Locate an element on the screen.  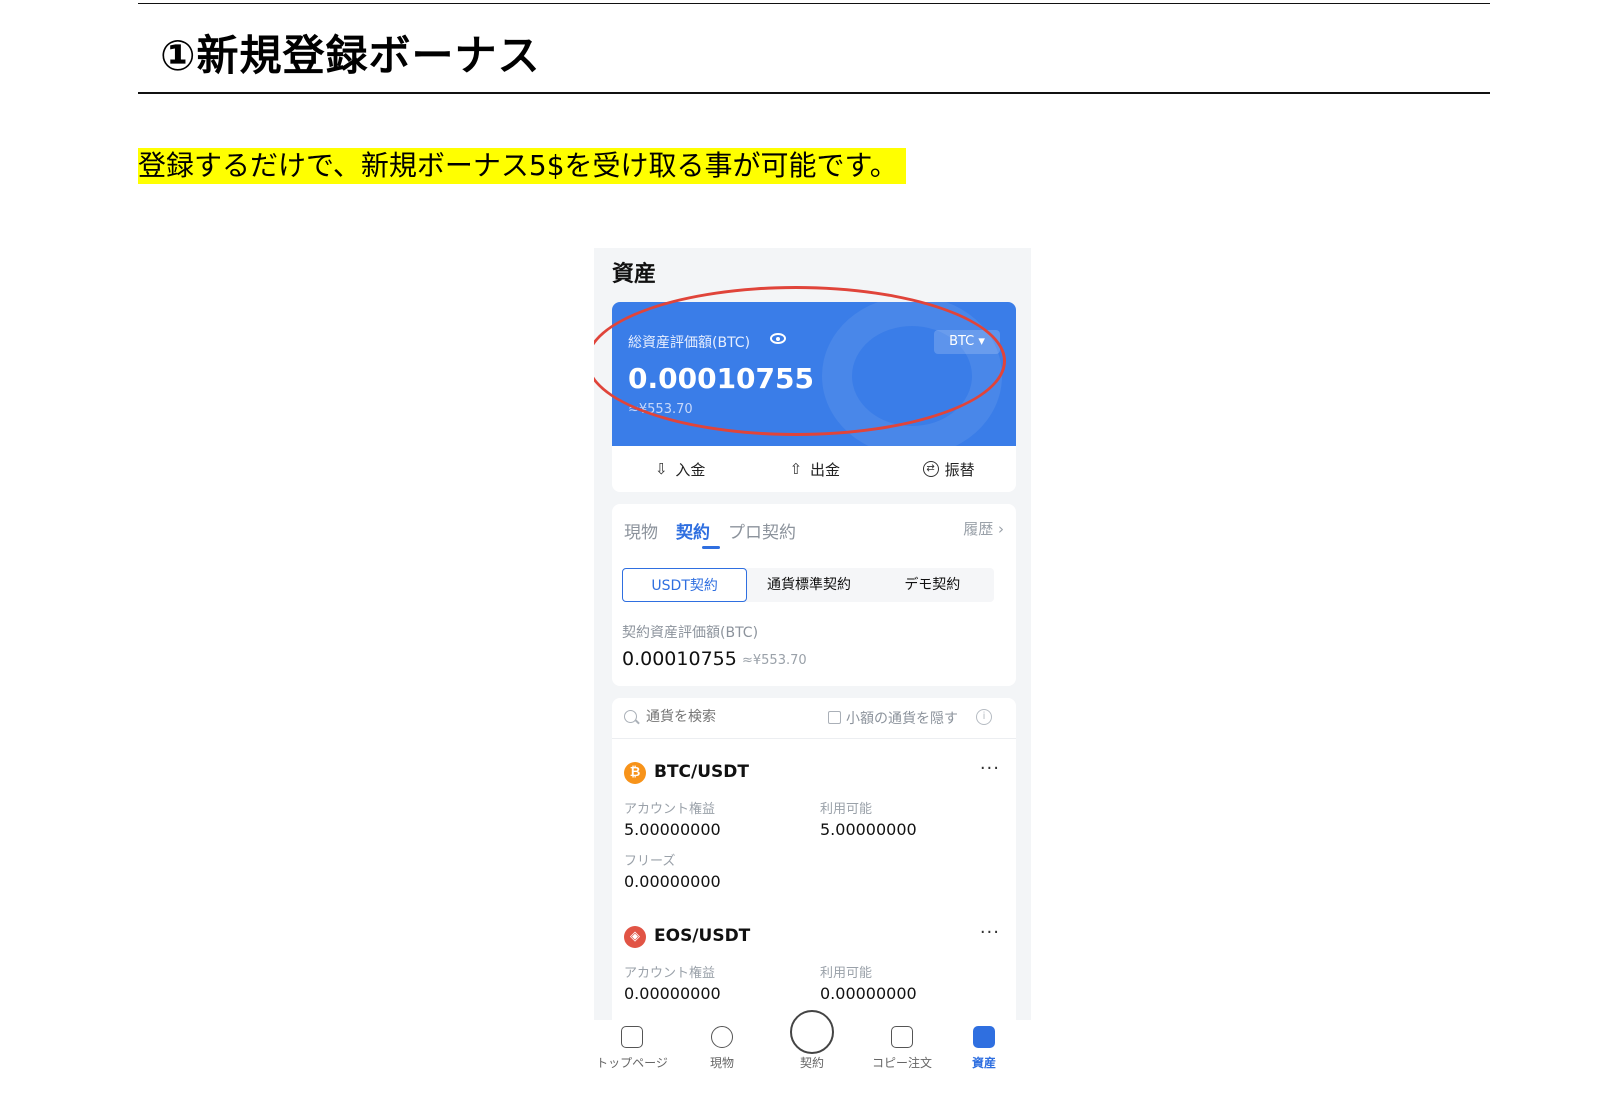
segment-coin-contract: 通貨標準契約 is located at coordinates (808, 585).